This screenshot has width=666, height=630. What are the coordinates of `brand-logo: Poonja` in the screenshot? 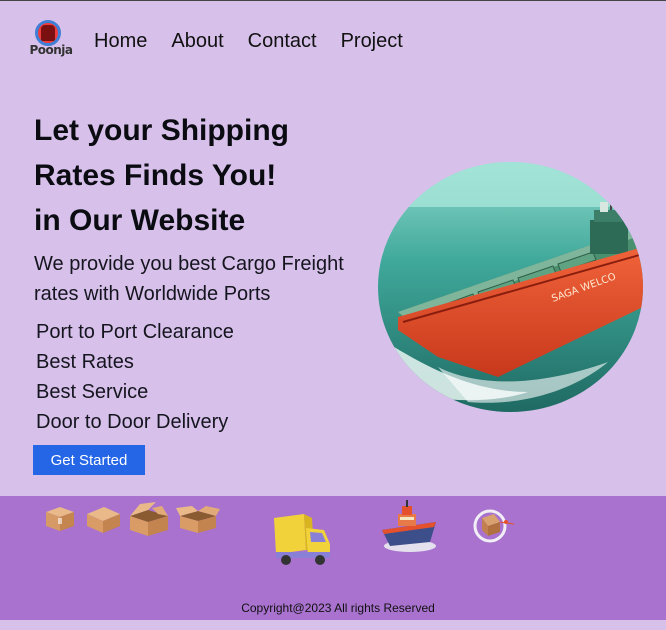 It's located at (51, 41).